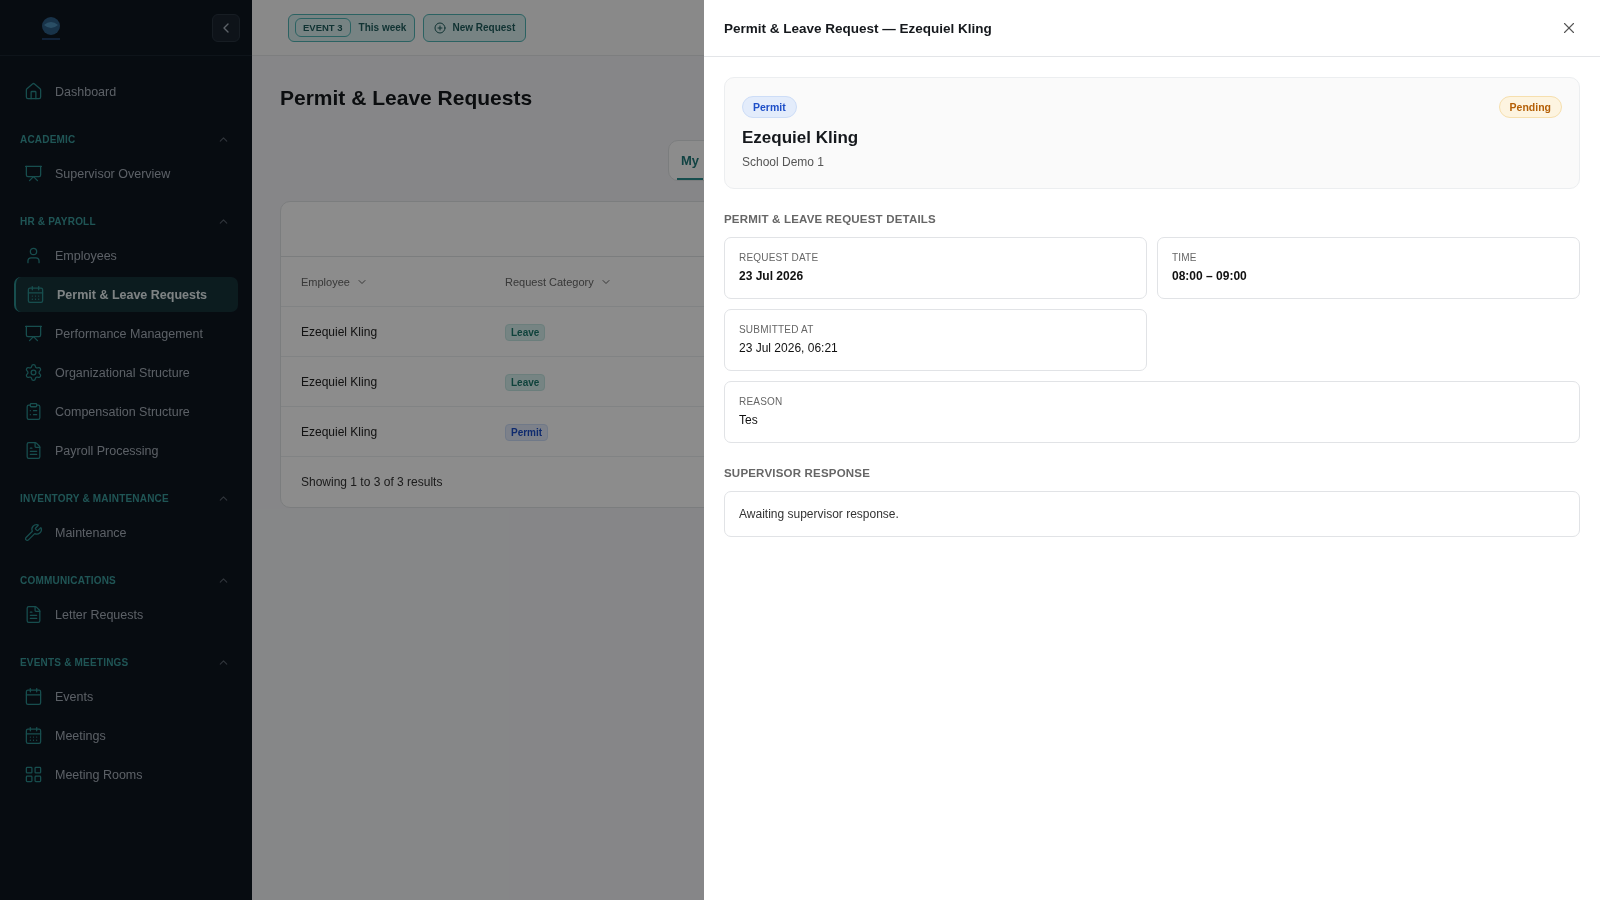 The width and height of the screenshot is (1600, 900). Describe the element at coordinates (1530, 107) in the screenshot. I see `status-tag: Pending` at that location.